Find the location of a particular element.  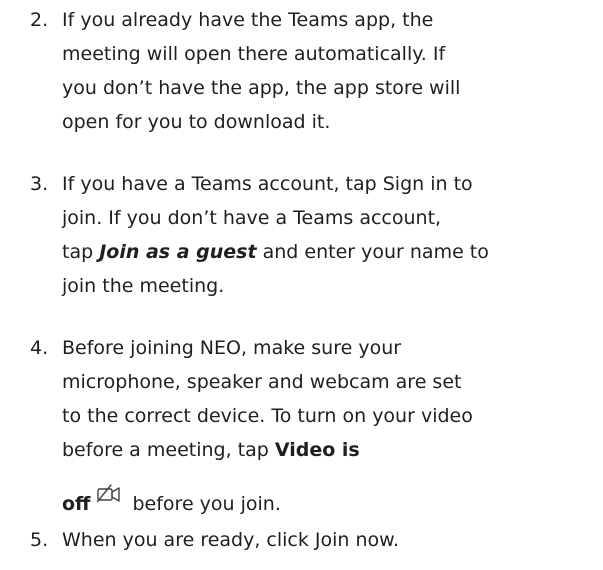

step-line-with-emphasis: before a meeting, tap Video is is located at coordinates (329, 450).